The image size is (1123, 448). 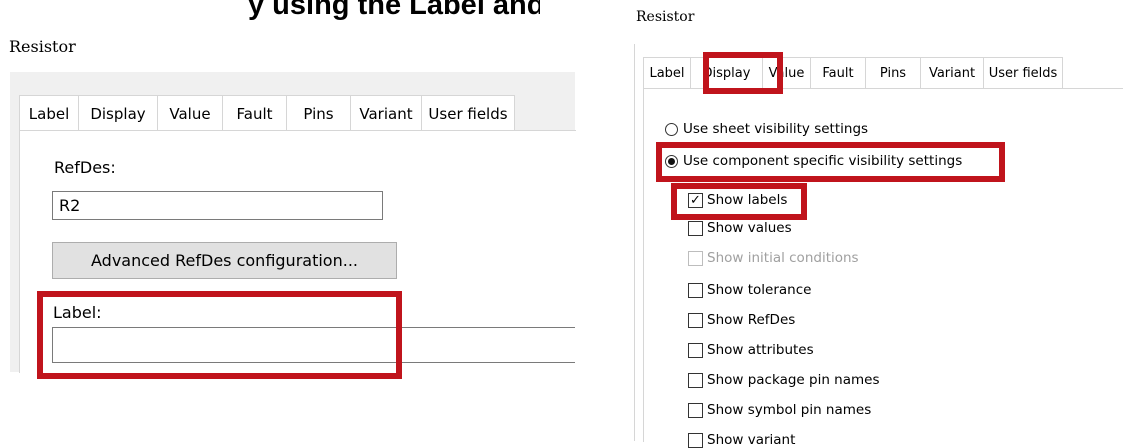 I want to click on refdes-input: R2, so click(x=217, y=205).